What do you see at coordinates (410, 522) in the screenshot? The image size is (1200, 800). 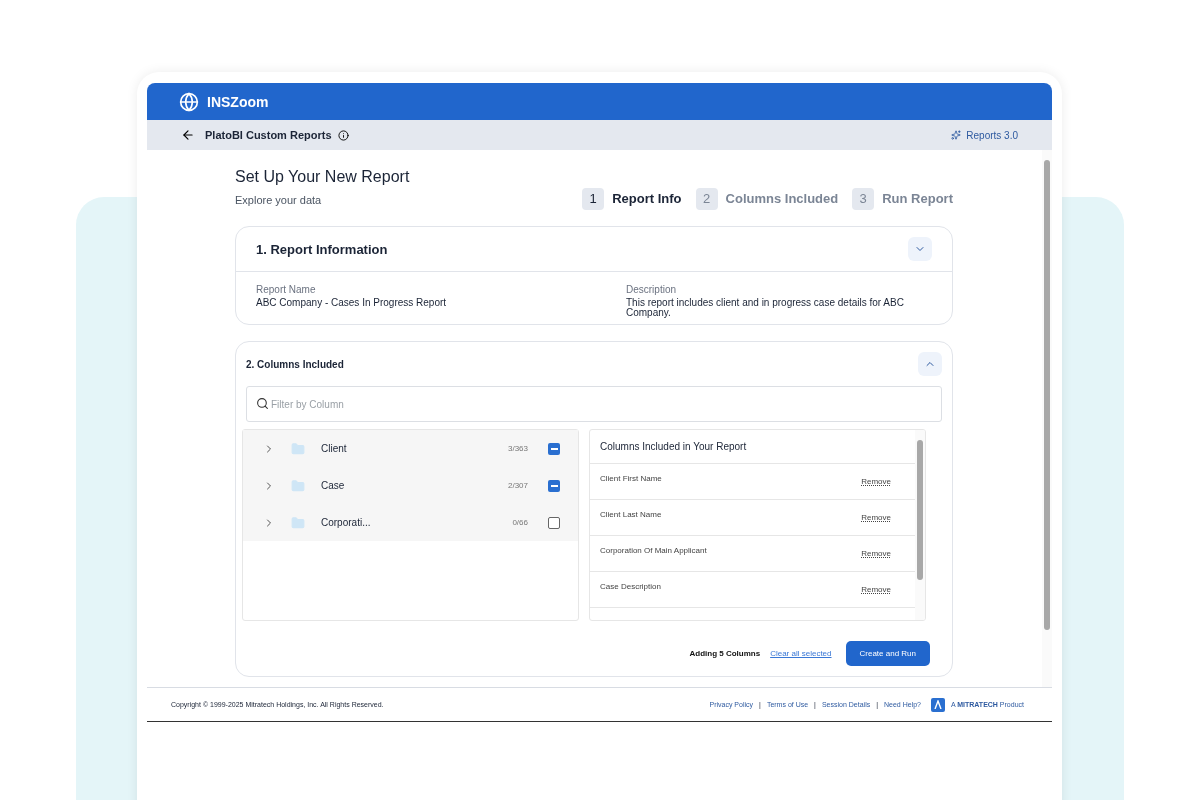 I see `tree-row: Corporati... 0/66` at bounding box center [410, 522].